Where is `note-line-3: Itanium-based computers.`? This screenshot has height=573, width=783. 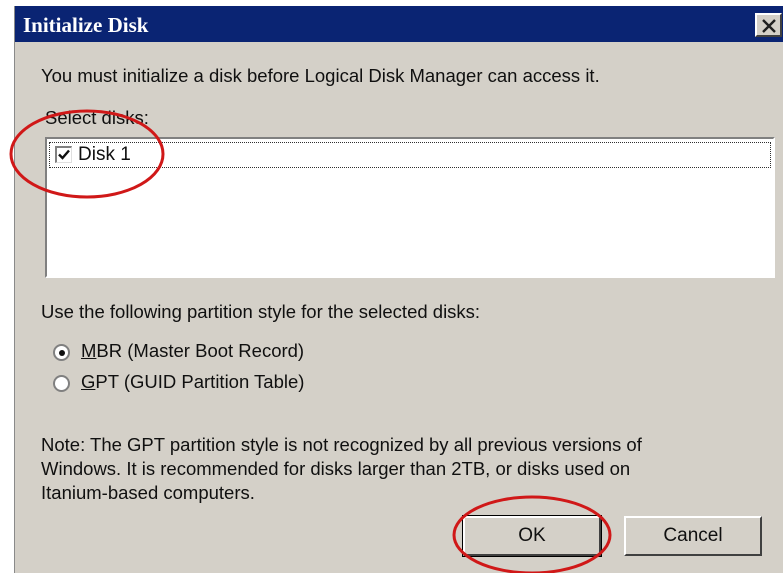
note-line-3: Itanium-based computers. is located at coordinates (148, 492).